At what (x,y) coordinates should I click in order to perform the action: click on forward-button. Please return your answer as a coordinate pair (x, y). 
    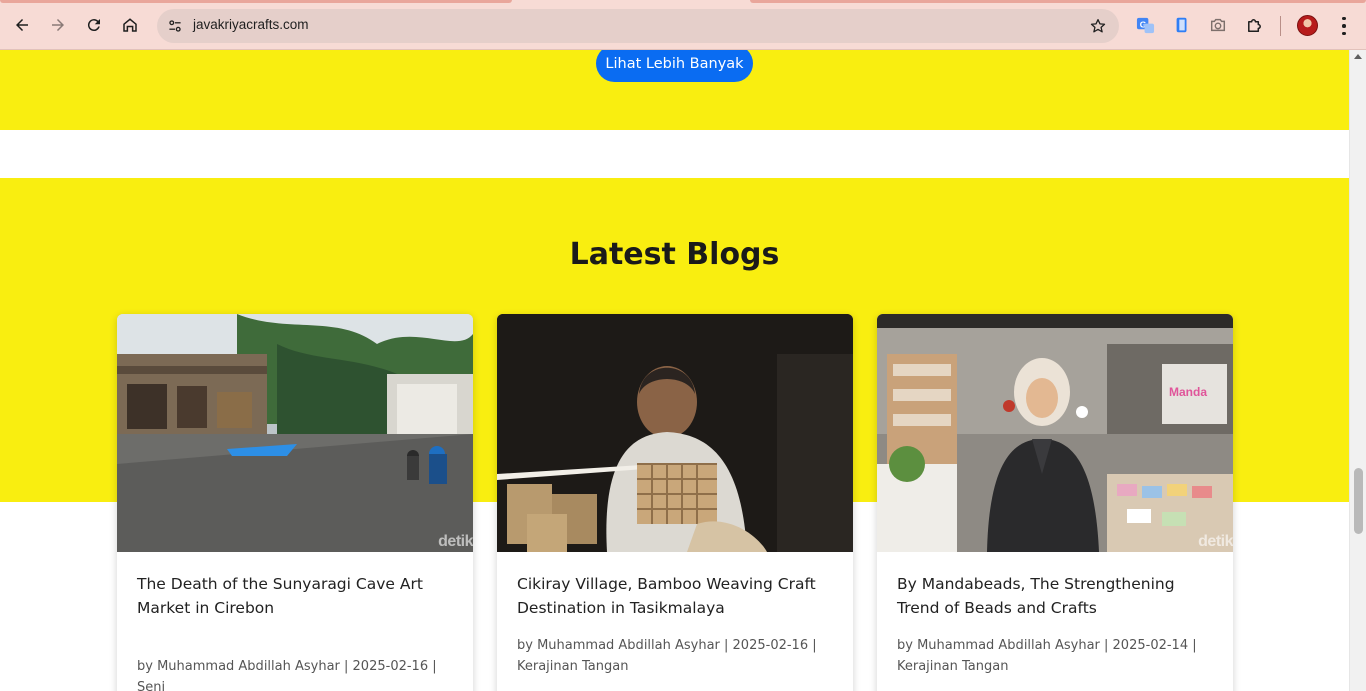
    Looking at the image, I should click on (58, 25).